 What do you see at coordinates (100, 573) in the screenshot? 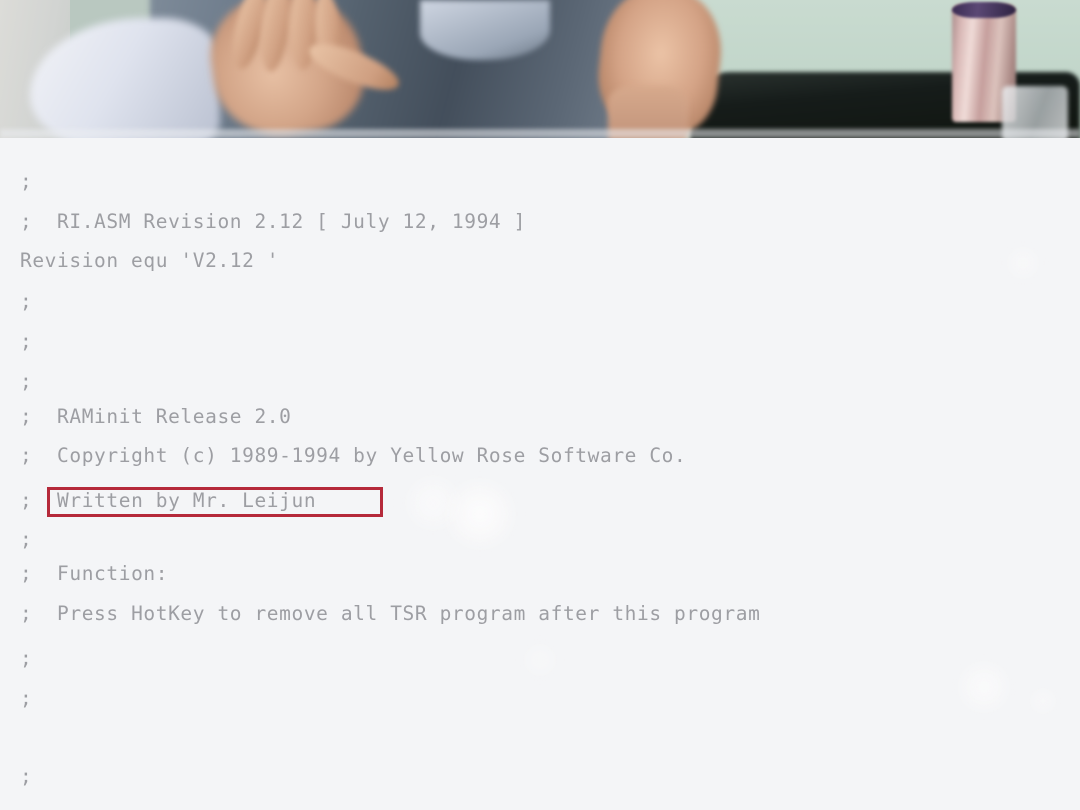
I see `comment-text: Function:` at bounding box center [100, 573].